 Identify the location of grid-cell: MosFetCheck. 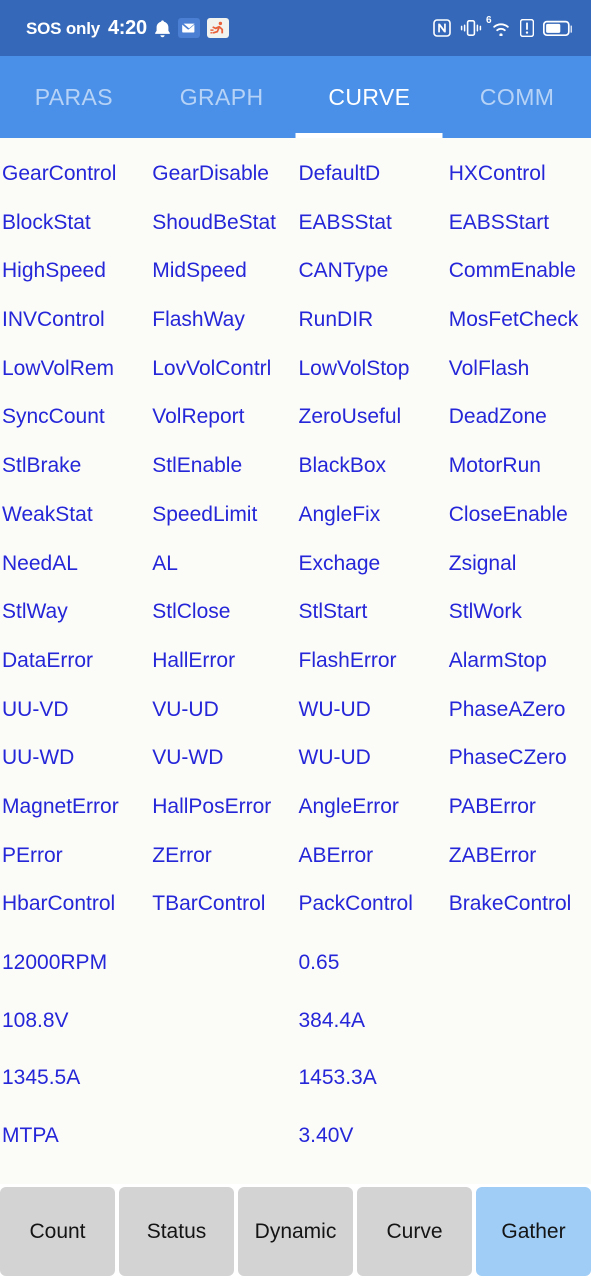
(516, 319).